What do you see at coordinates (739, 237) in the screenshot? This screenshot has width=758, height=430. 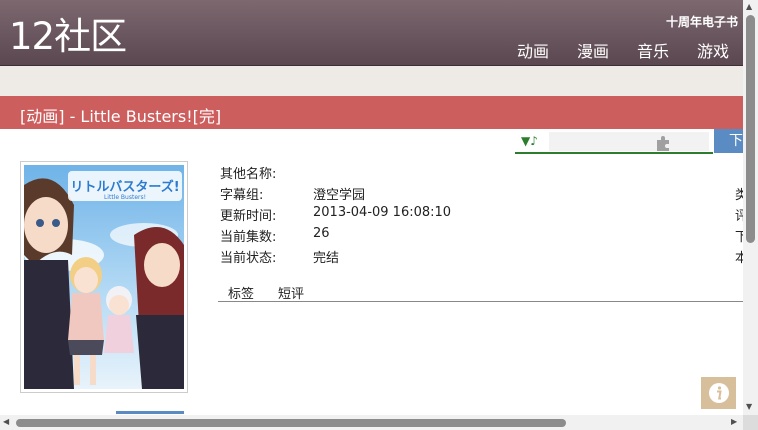 I see `cut-off-label: 下` at bounding box center [739, 237].